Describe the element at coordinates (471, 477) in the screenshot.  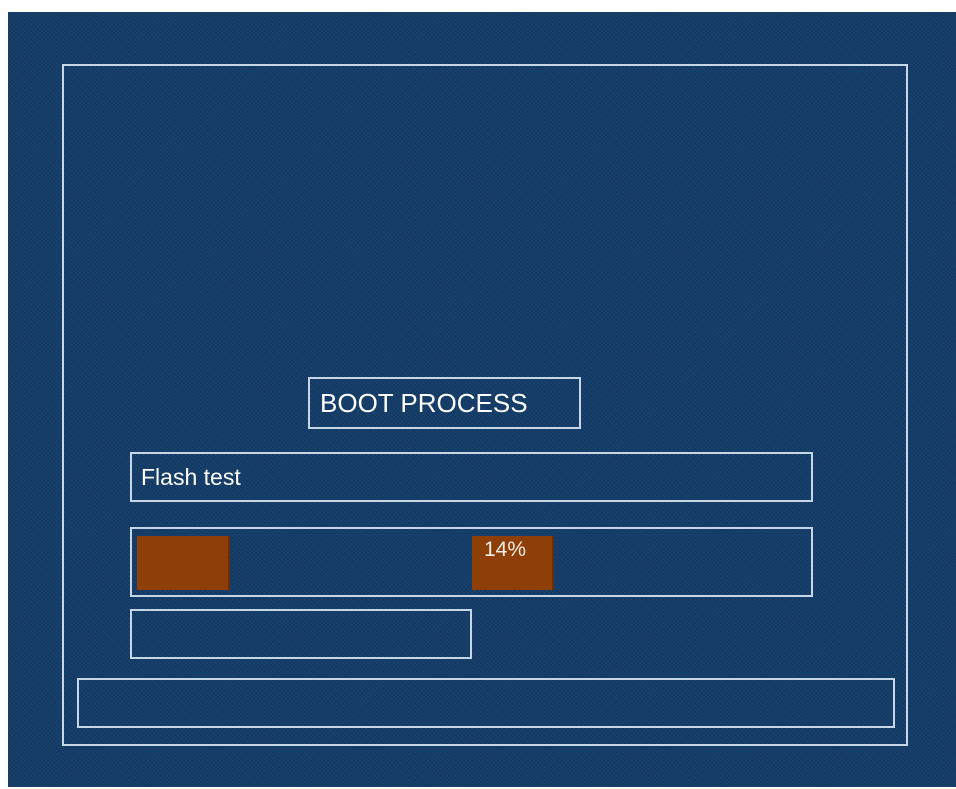
I see `status-field: Flash test` at that location.